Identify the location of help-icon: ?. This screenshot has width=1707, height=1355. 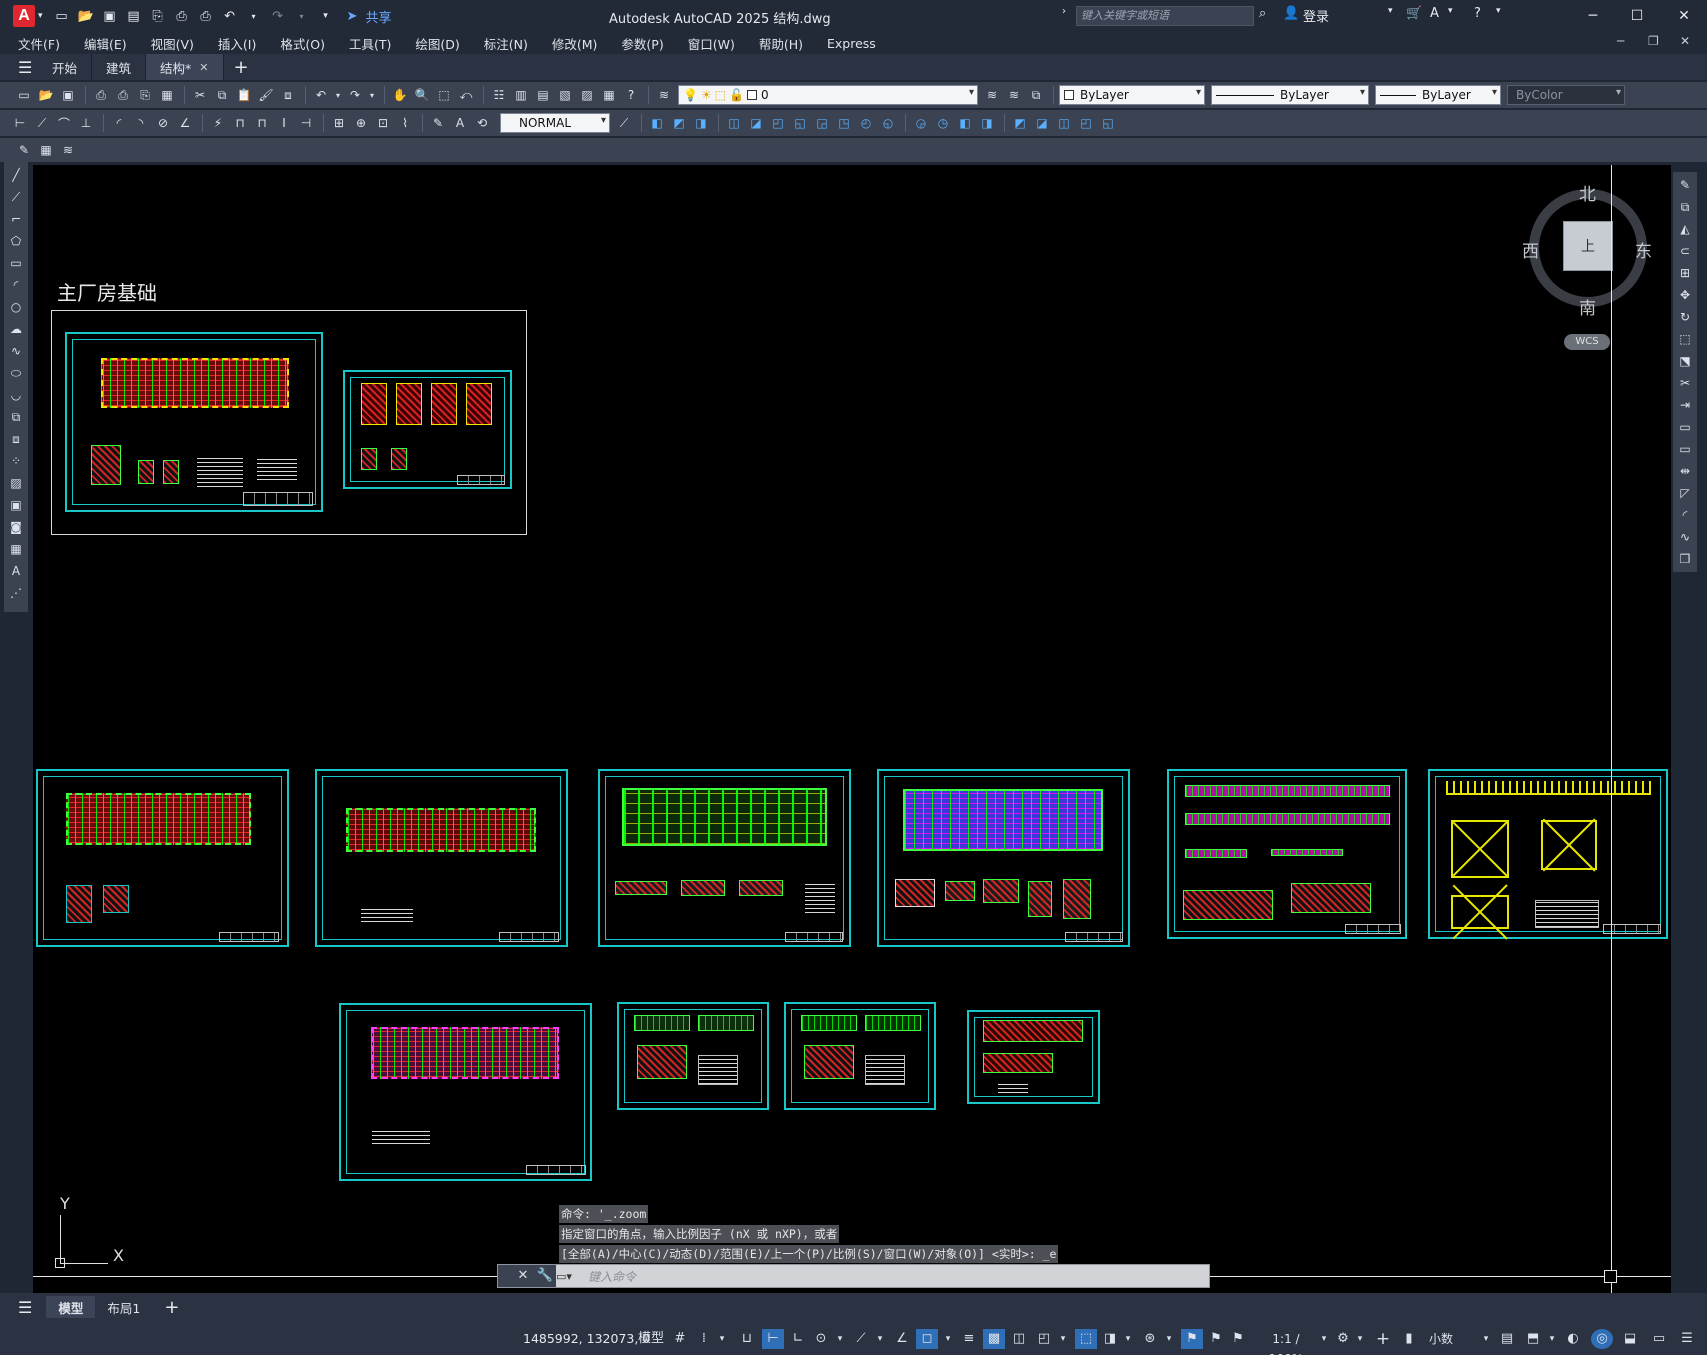
(631, 95).